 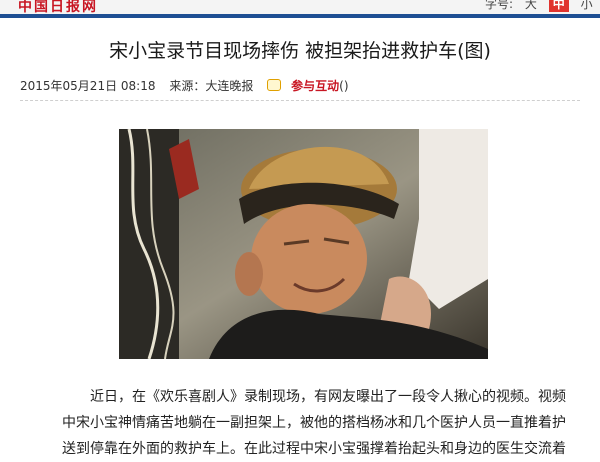 What do you see at coordinates (558, 6) in the screenshot?
I see `font-size-medium-button: 中` at bounding box center [558, 6].